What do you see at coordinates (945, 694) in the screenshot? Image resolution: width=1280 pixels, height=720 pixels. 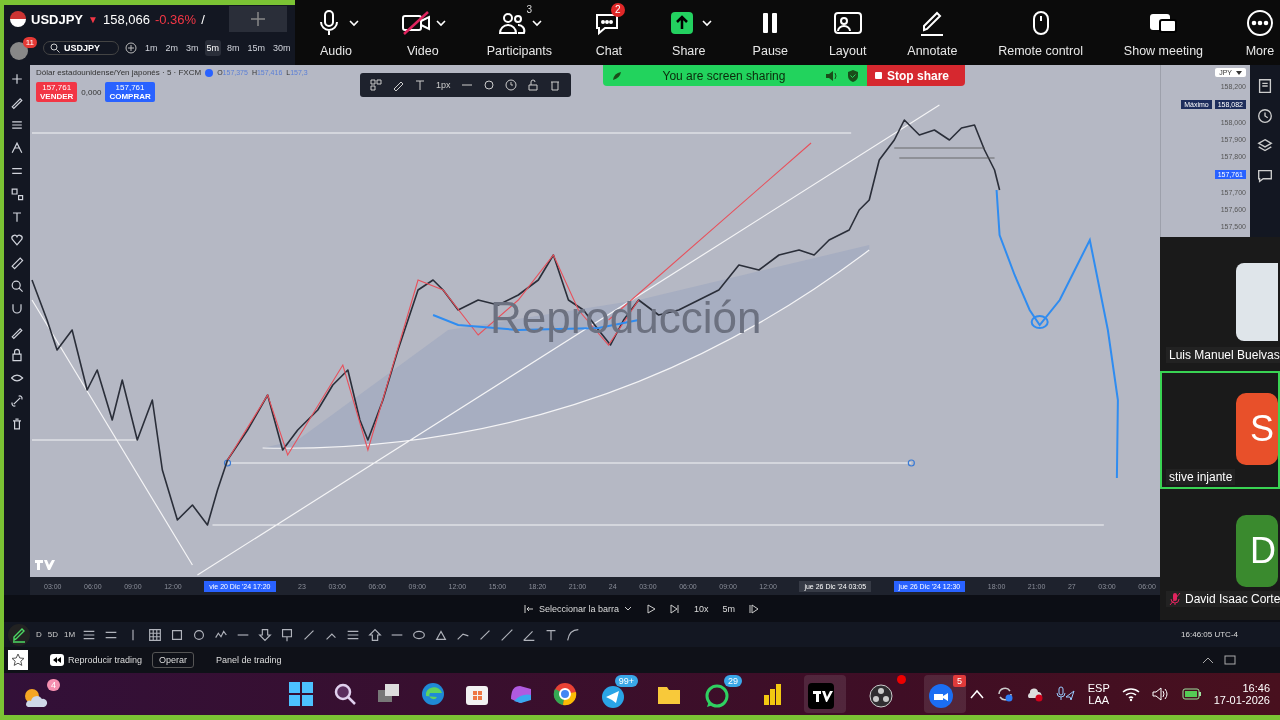 I see `meeting-app-button: 5` at bounding box center [945, 694].